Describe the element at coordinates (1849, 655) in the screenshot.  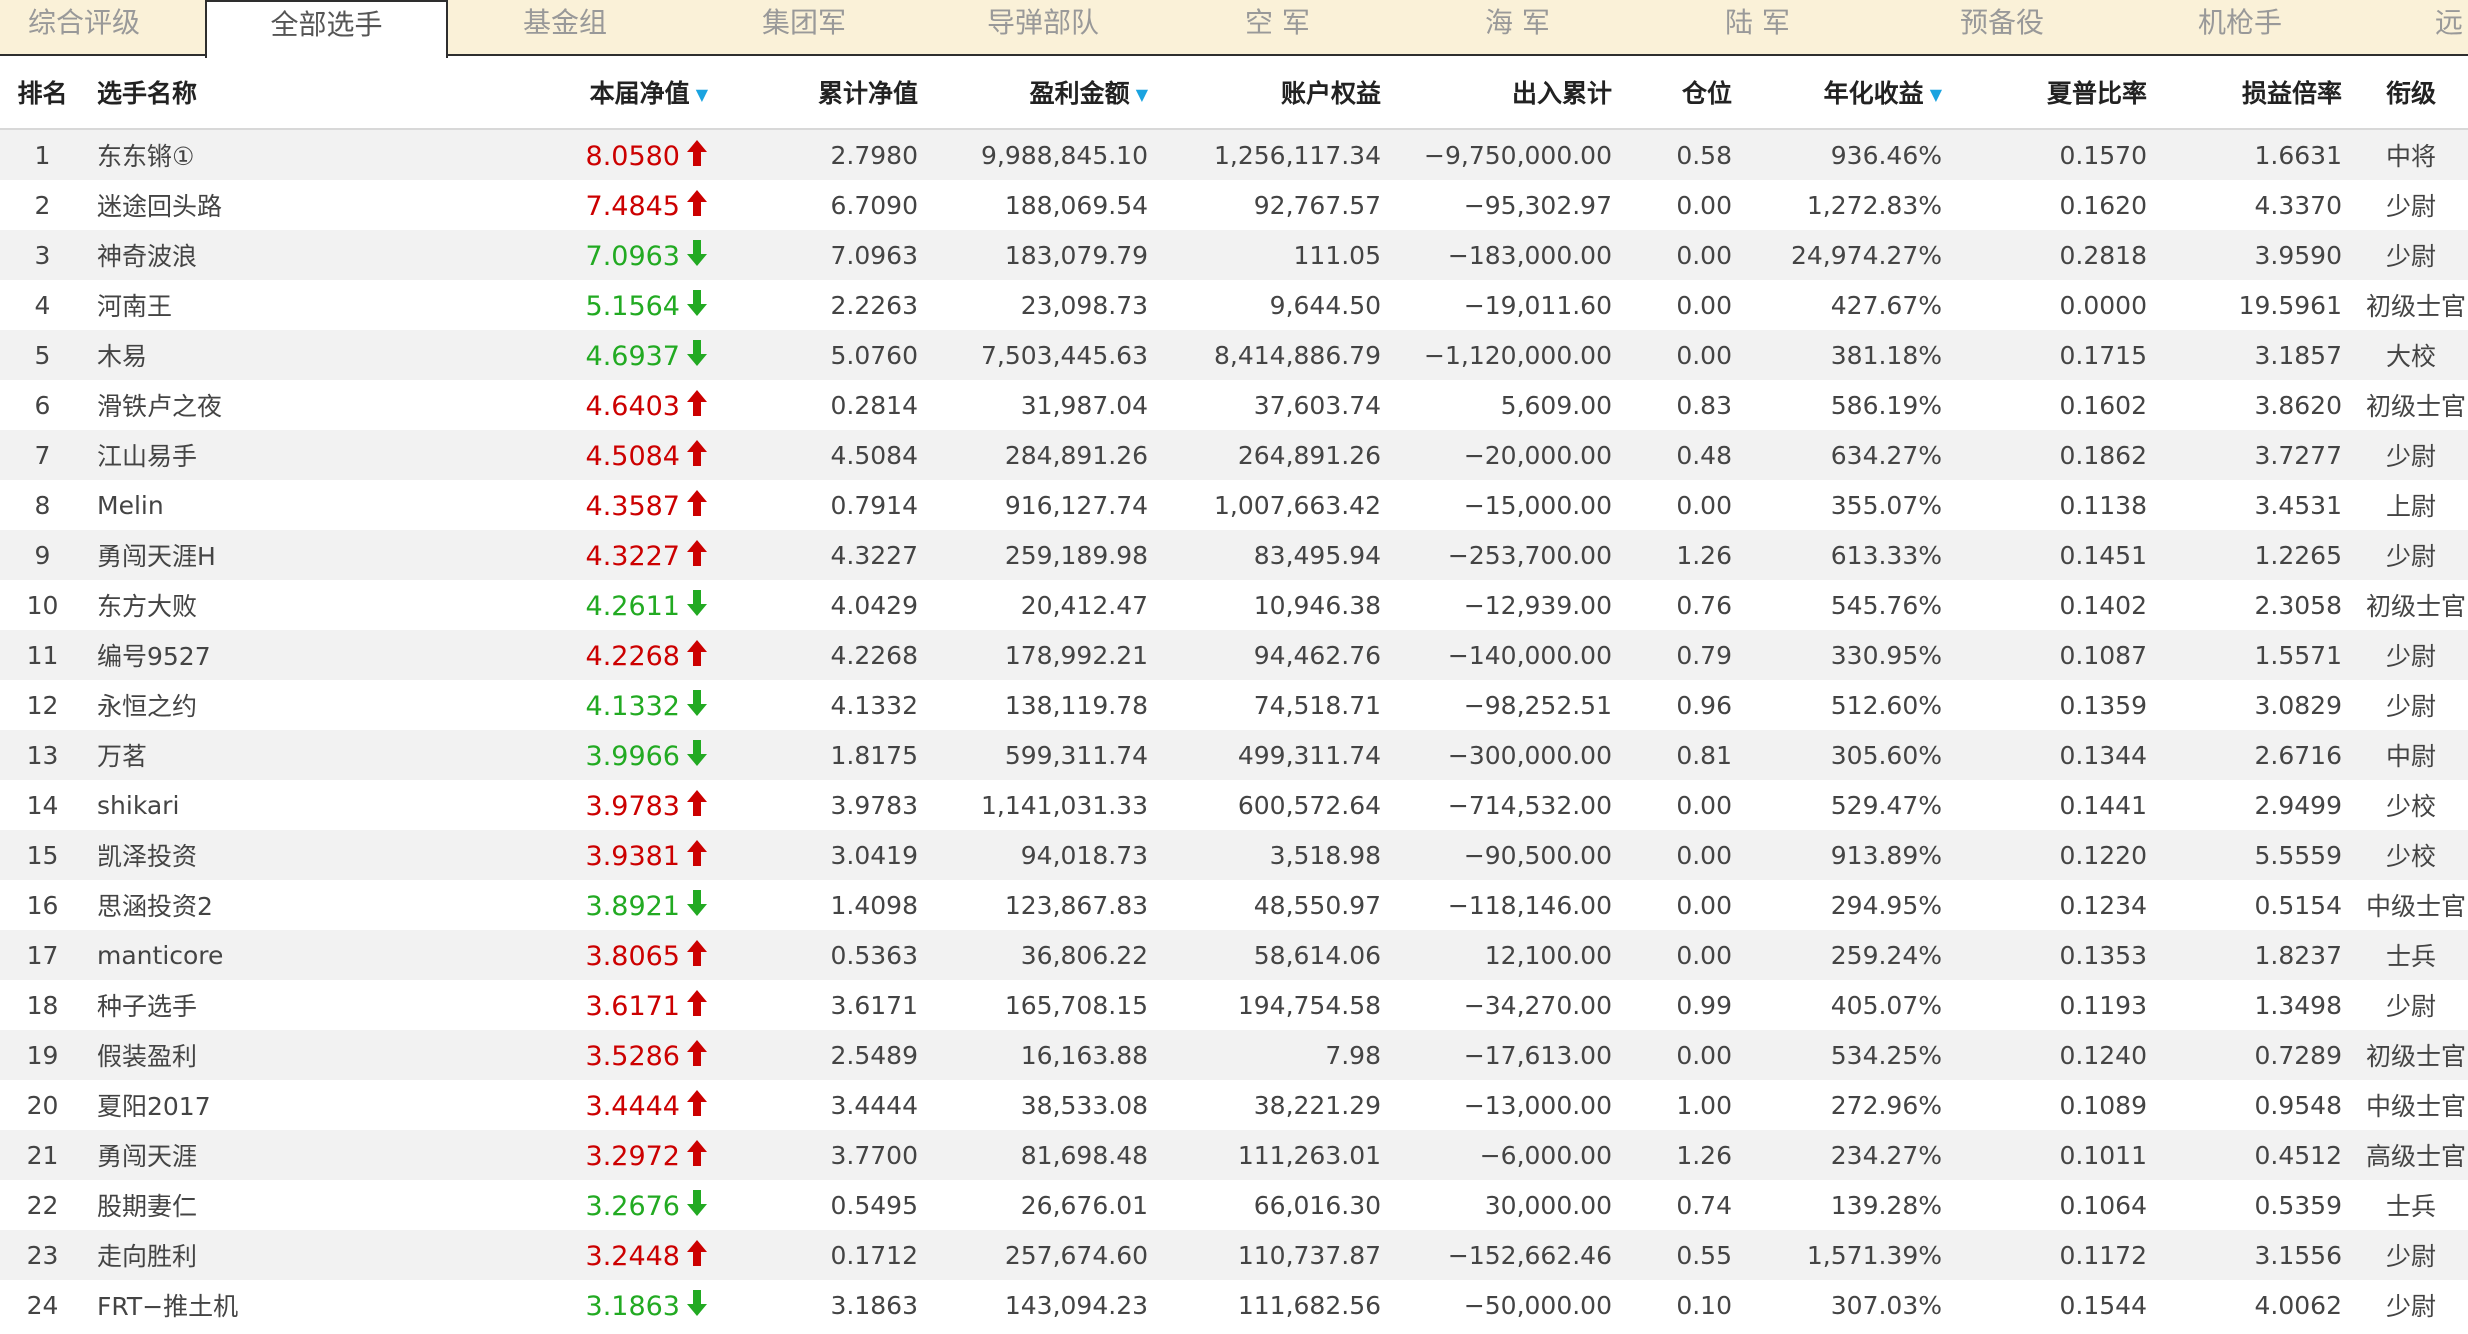
I see `annual-cell: 330.95%` at that location.